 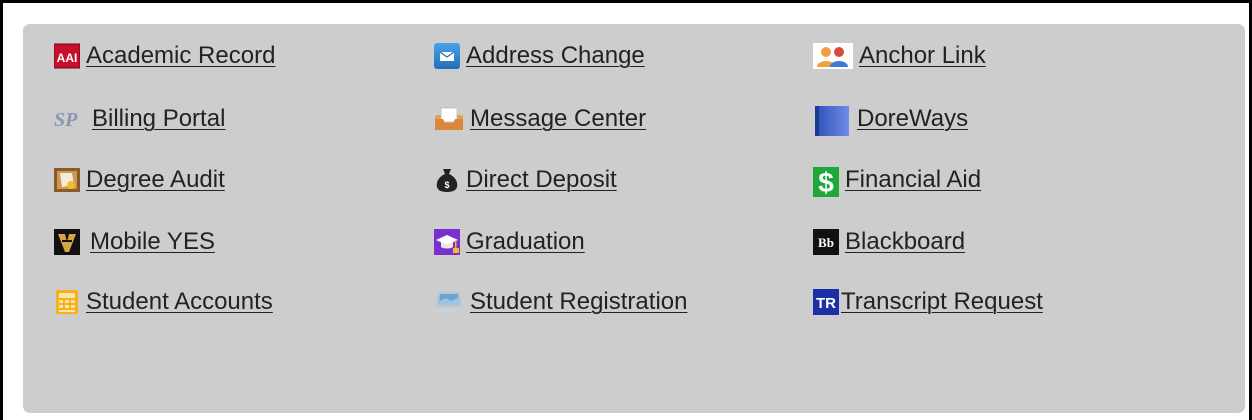 What do you see at coordinates (913, 118) in the screenshot?
I see `link-label: DoreWays` at bounding box center [913, 118].